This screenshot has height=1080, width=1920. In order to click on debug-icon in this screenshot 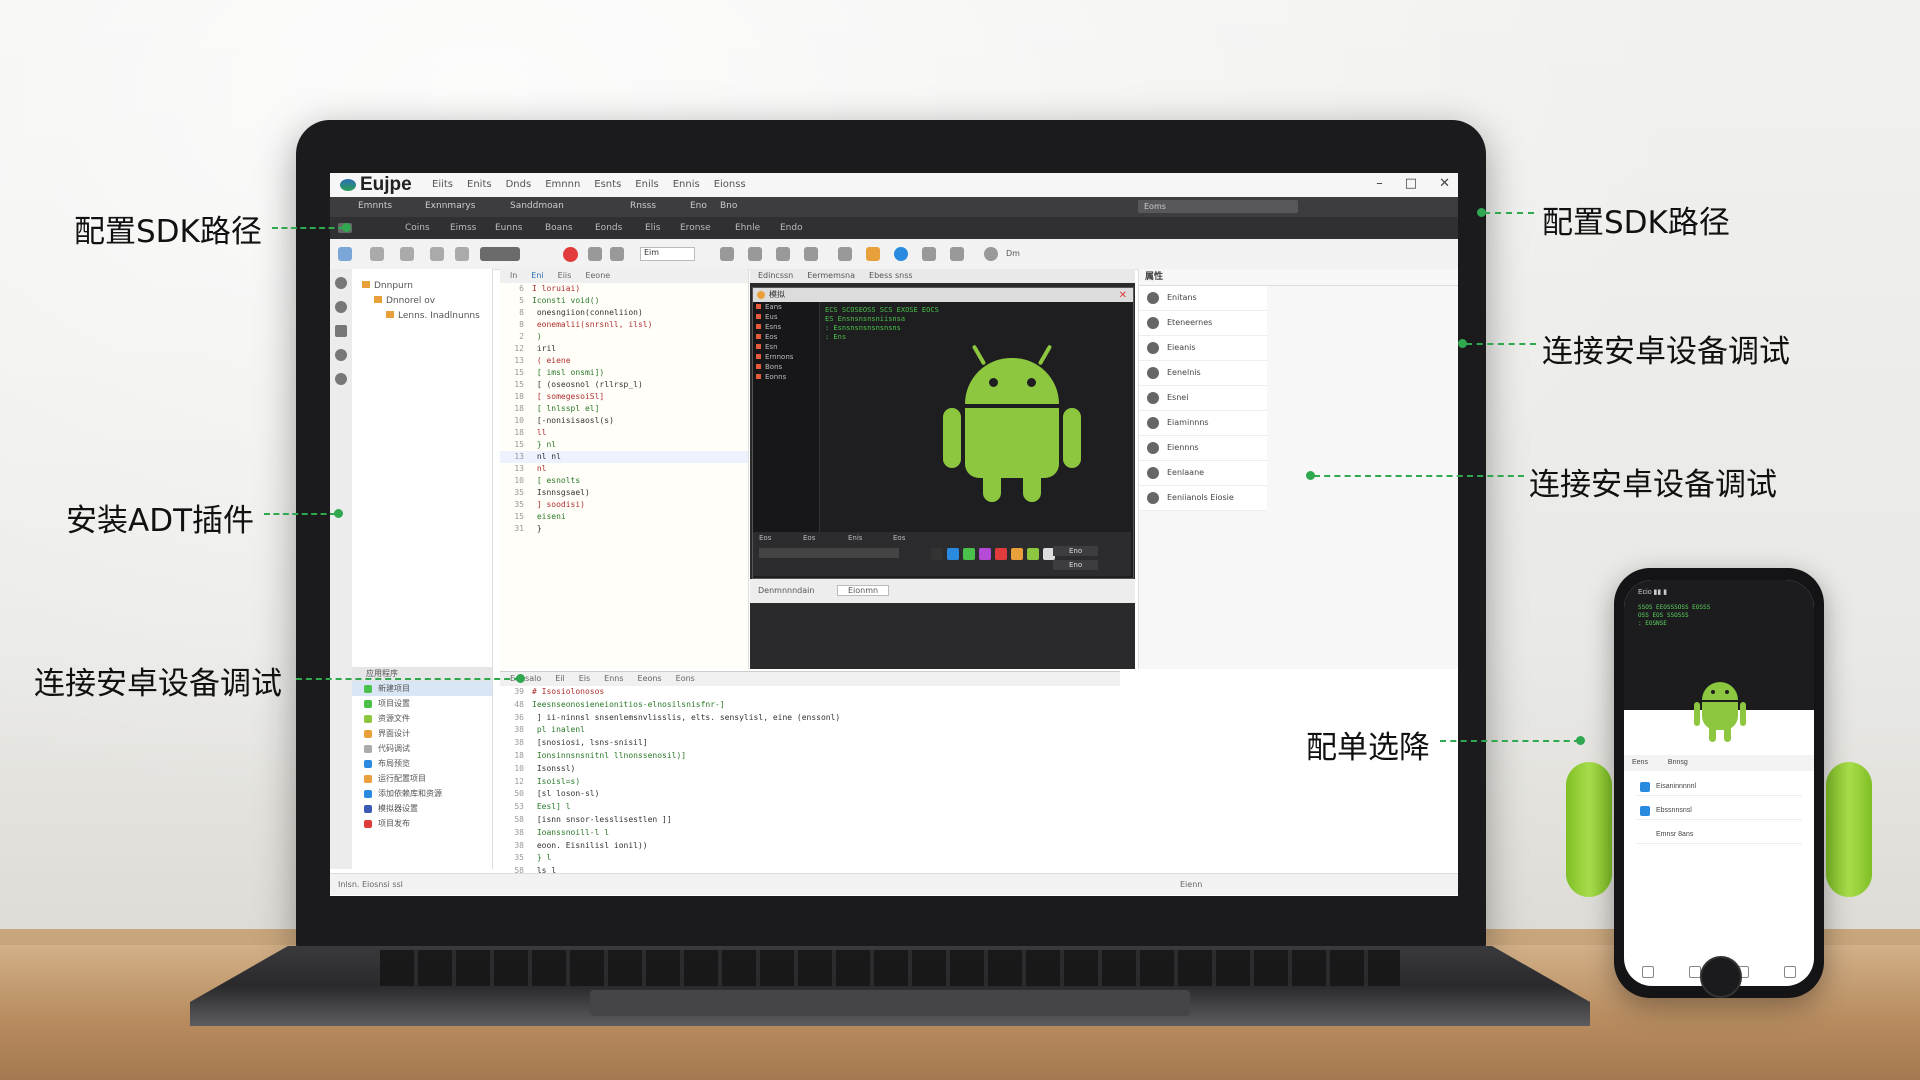, I will do `click(595, 254)`.